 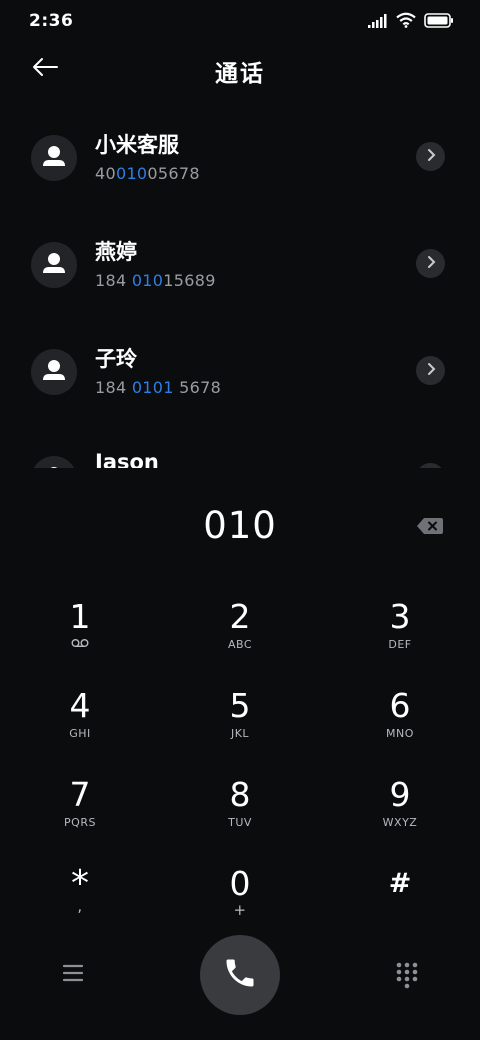 I want to click on key-3: 3 DEF, so click(x=400, y=630).